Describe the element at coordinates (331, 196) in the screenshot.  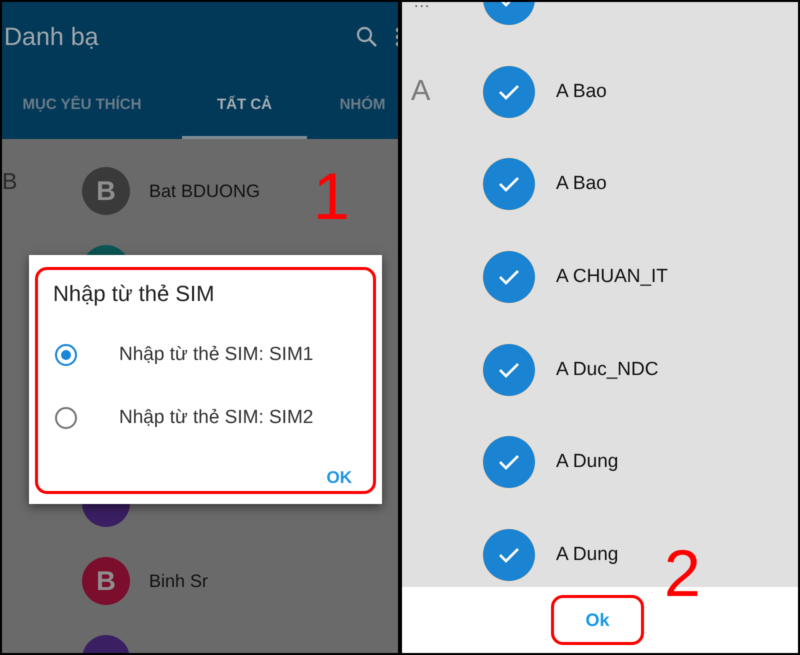
I see `step-number: 1` at that location.